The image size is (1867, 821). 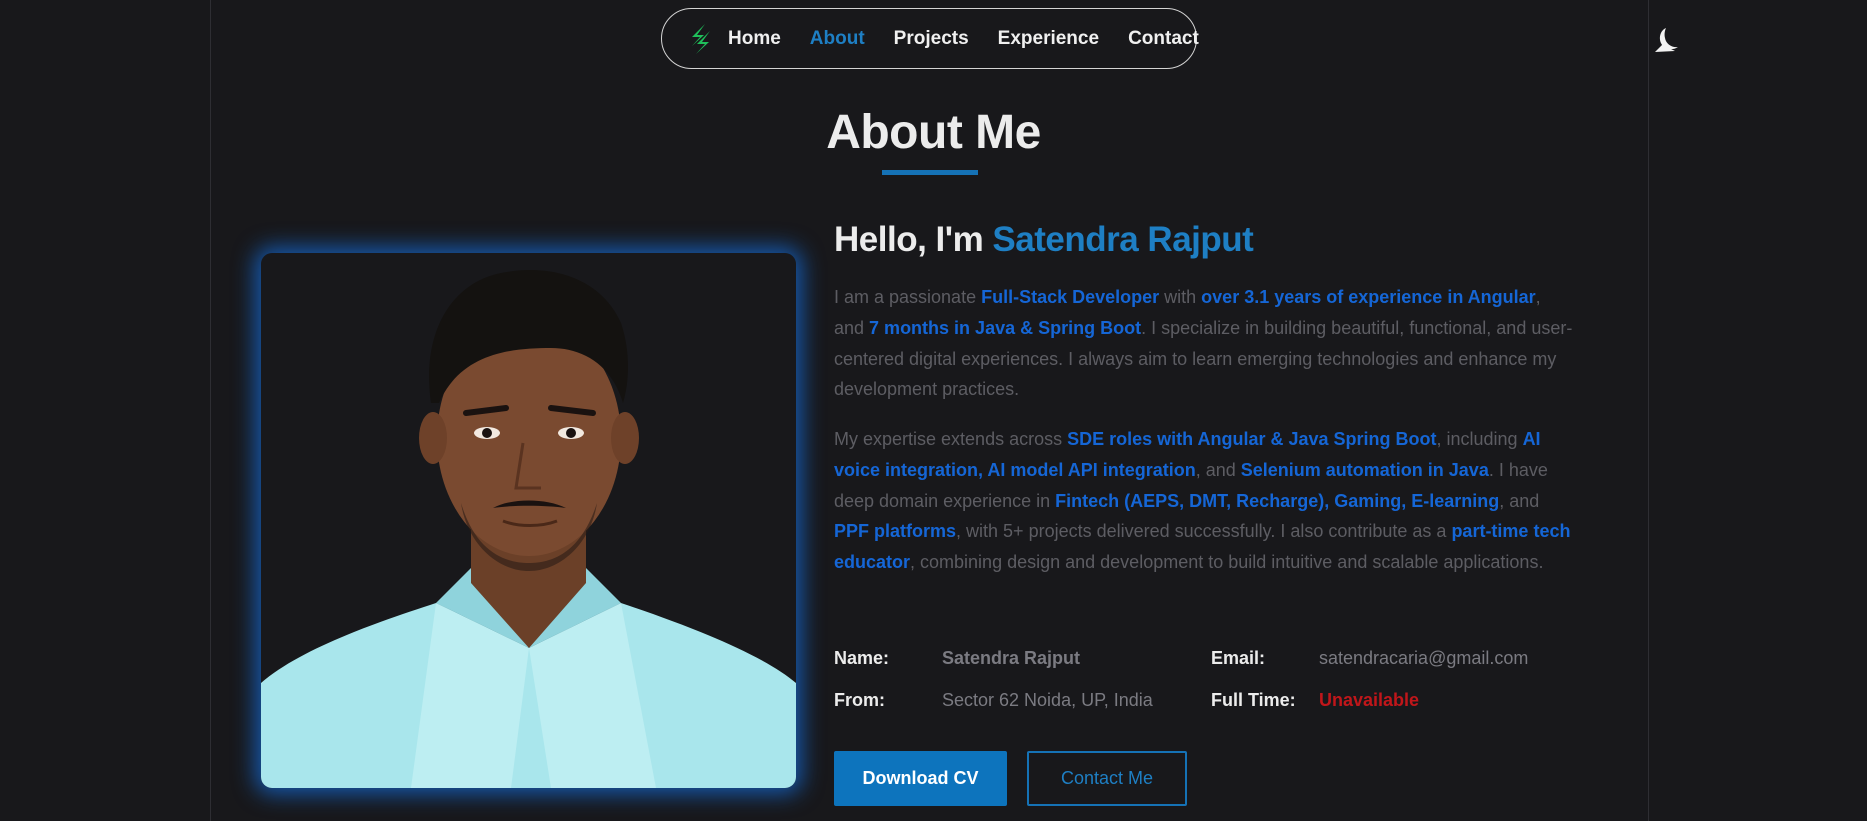 What do you see at coordinates (1048, 39) in the screenshot?
I see `nav-link-experience: Experience` at bounding box center [1048, 39].